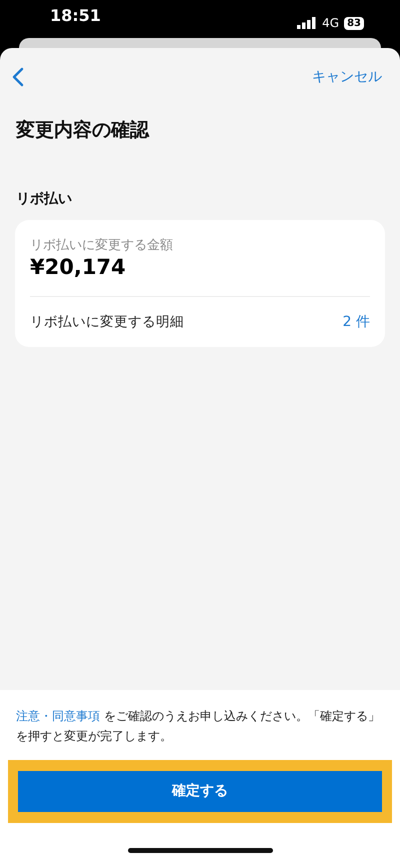 The image size is (400, 857). I want to click on details-count: 2 件, so click(356, 322).